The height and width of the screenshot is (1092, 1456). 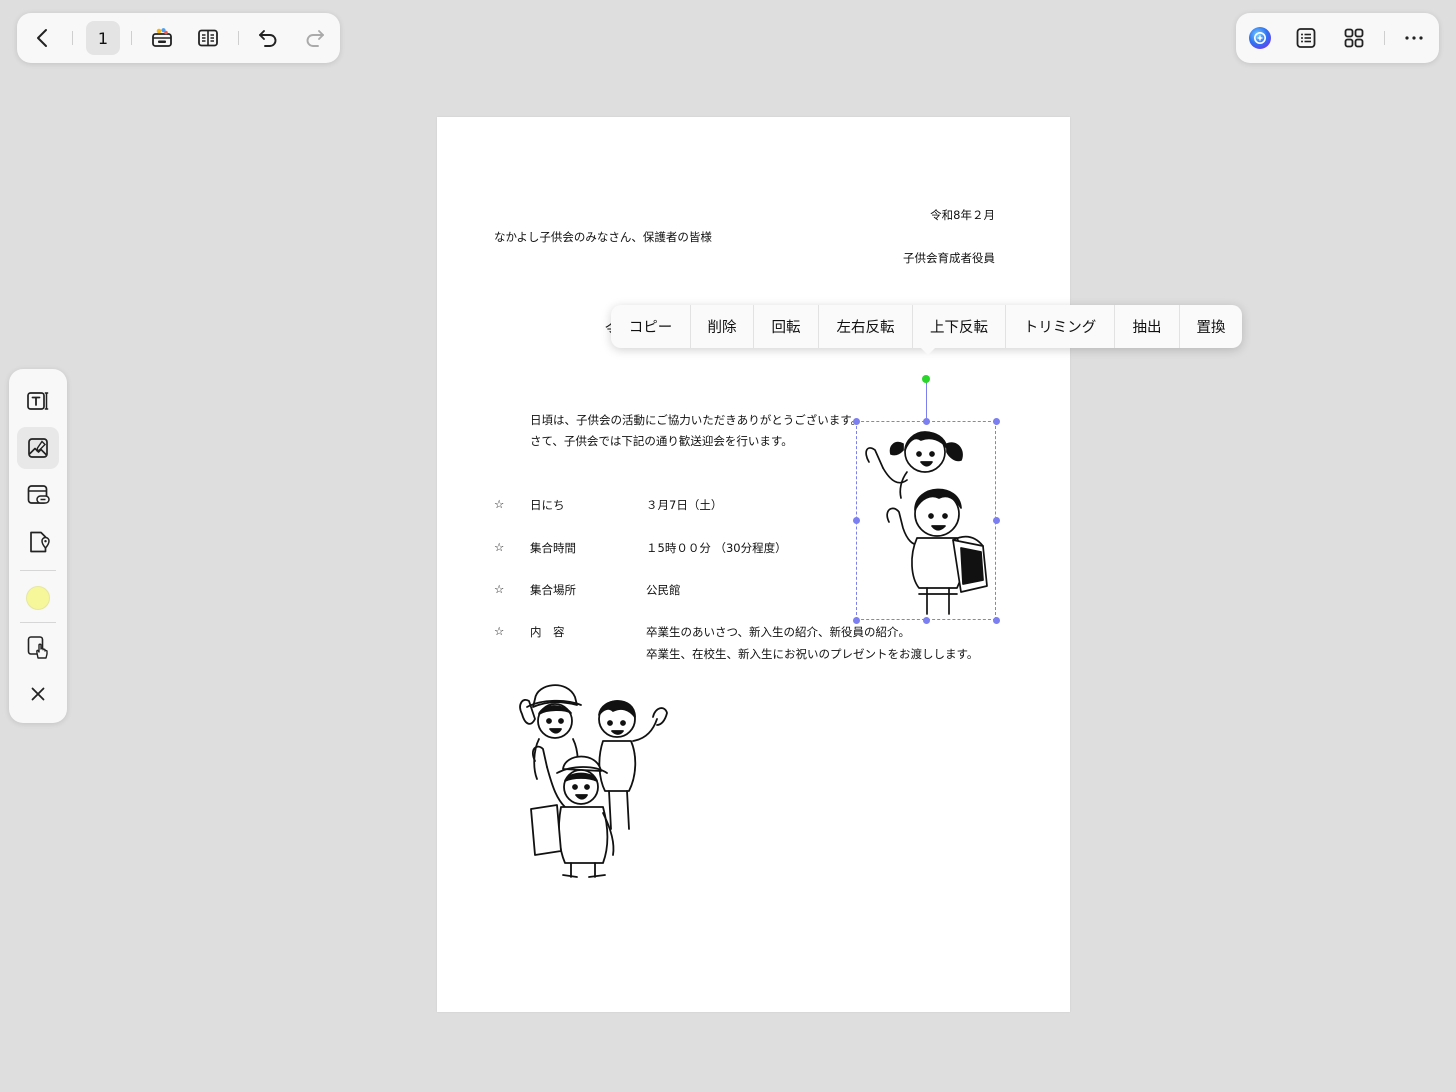 I want to click on ai-assistant-icon, so click(x=1260, y=38).